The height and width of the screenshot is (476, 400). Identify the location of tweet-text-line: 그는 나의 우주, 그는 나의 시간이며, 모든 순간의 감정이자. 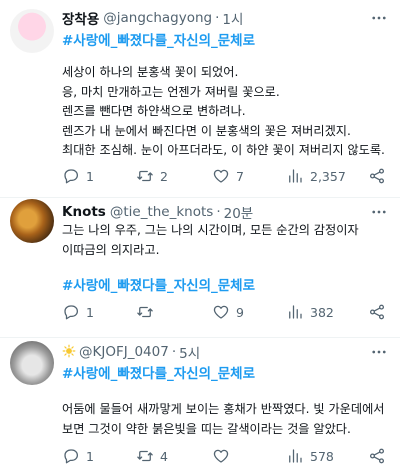
(210, 230).